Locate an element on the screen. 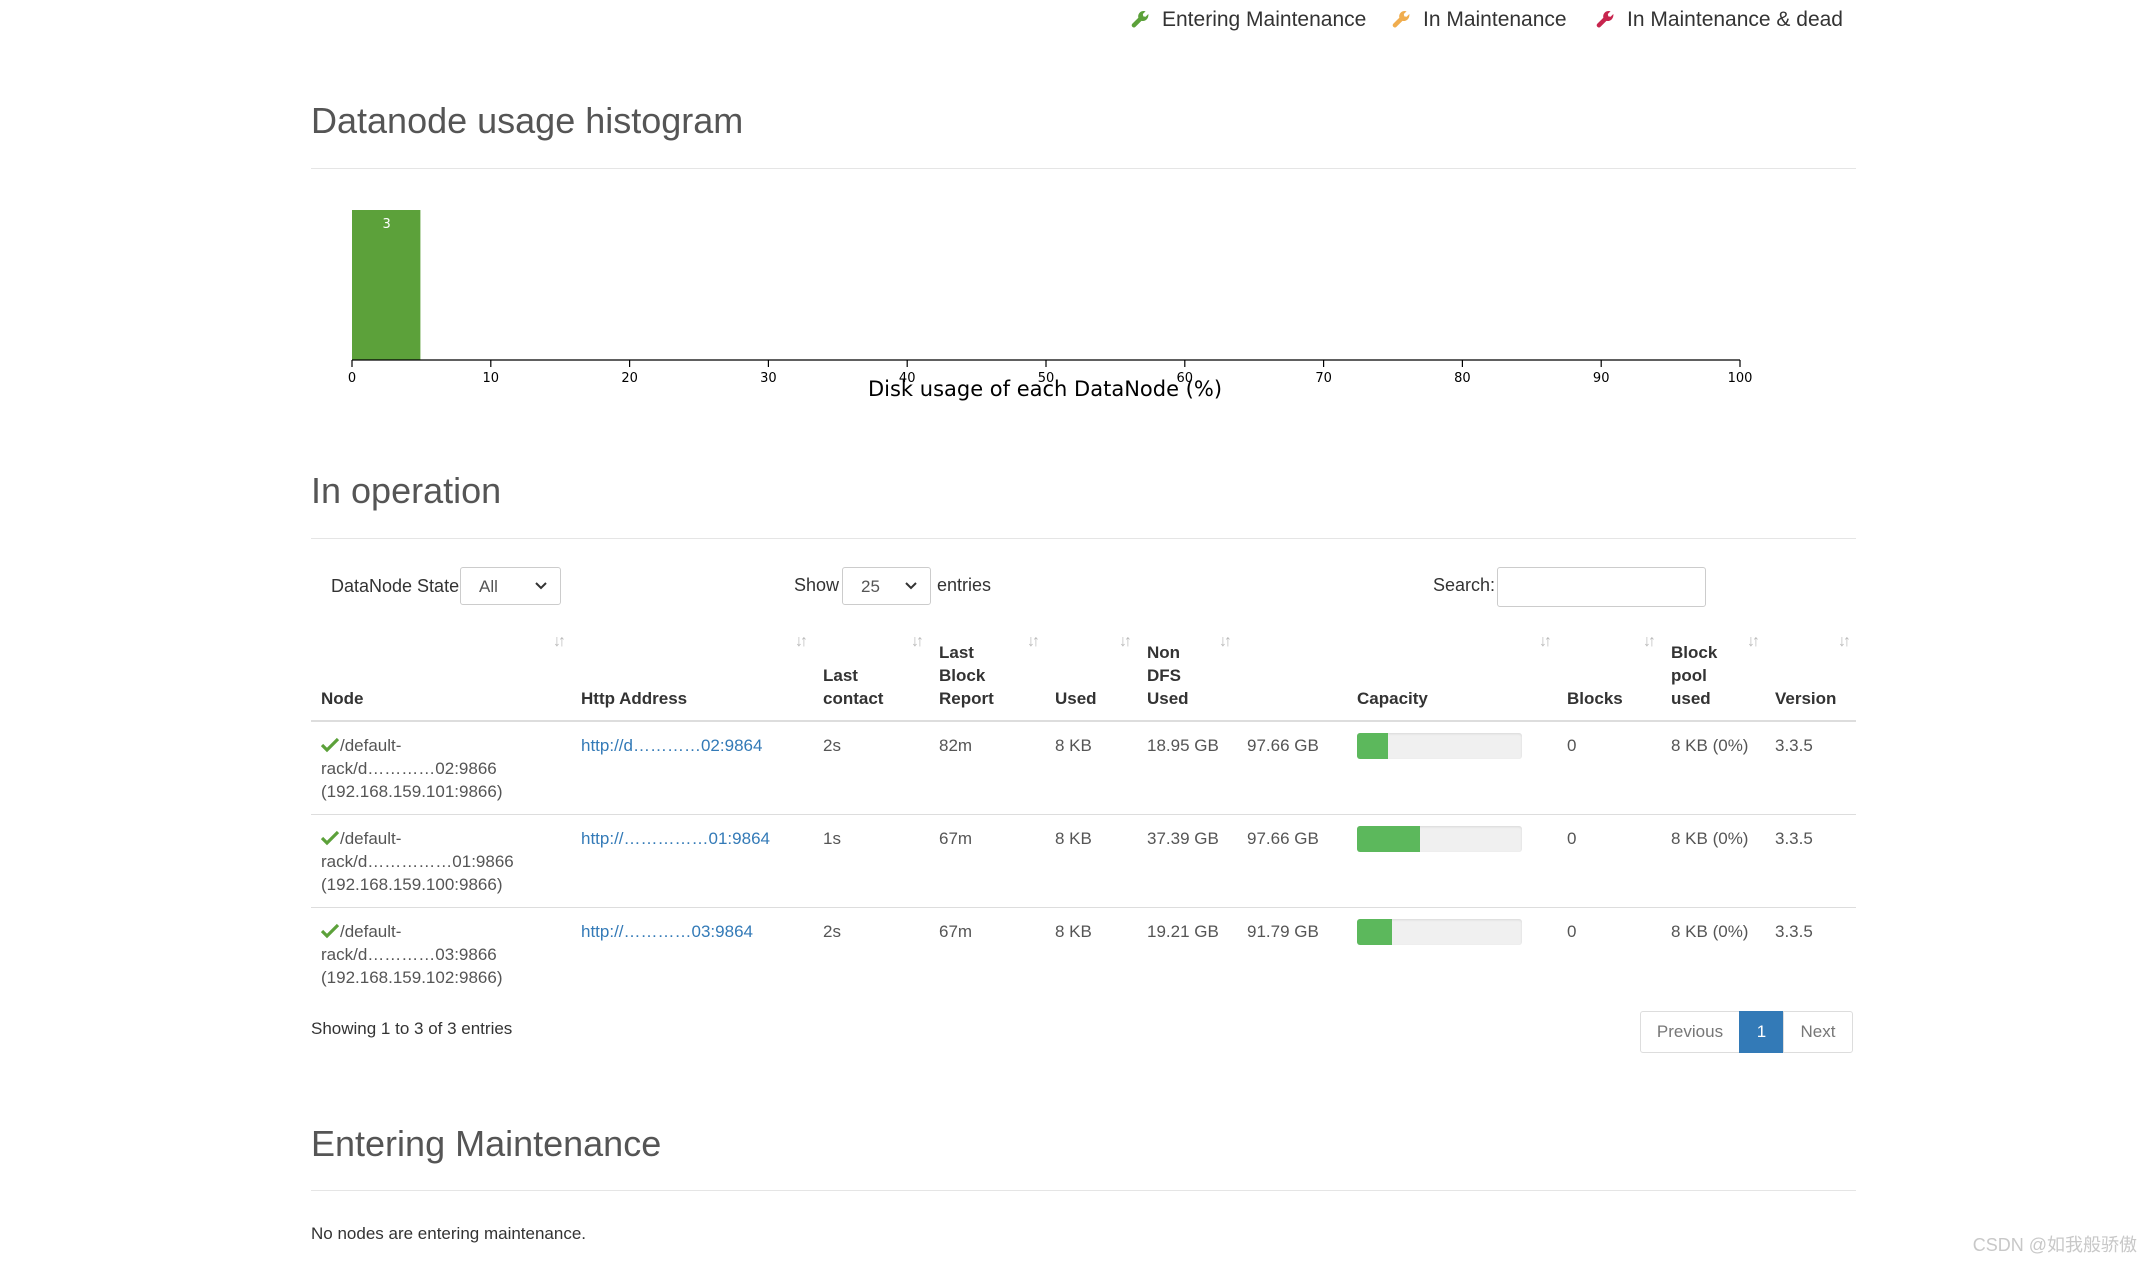 This screenshot has height=1263, width=2151. blocks-cell: 0 is located at coordinates (1572, 745).